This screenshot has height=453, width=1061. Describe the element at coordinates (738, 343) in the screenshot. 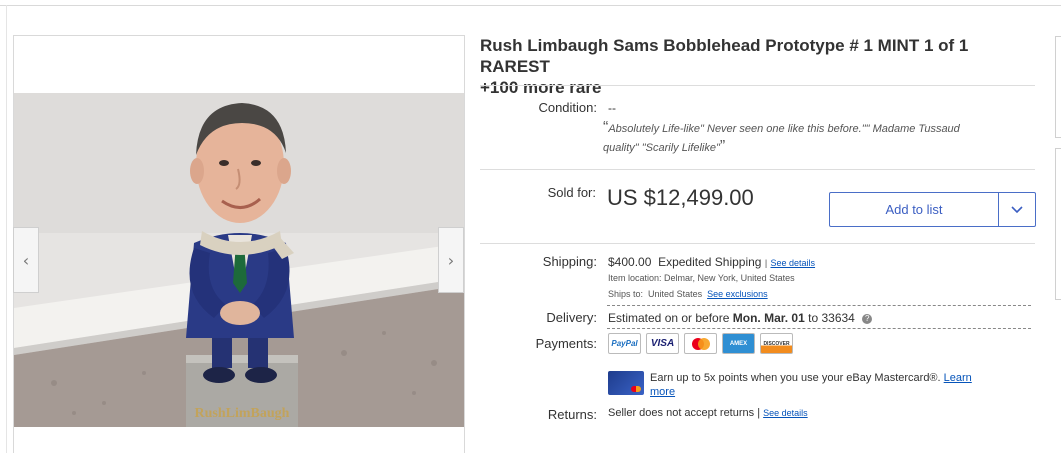

I see `amex-icon: AMEX` at that location.